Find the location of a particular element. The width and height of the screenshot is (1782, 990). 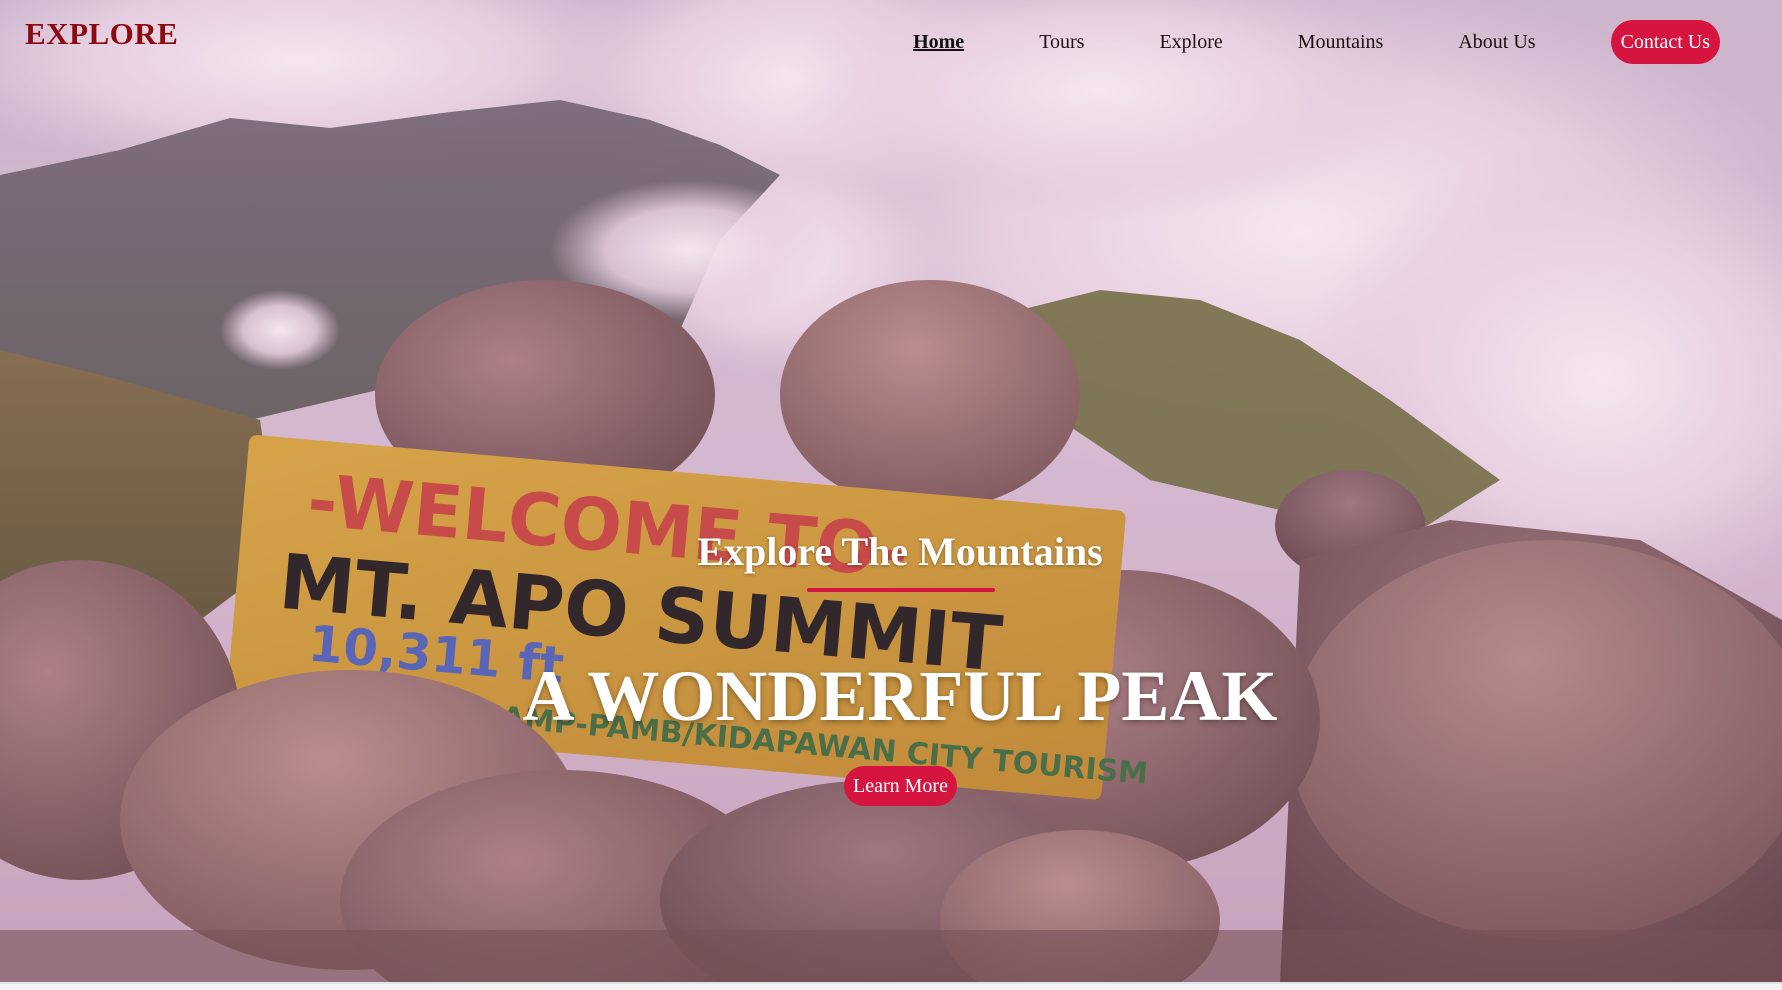

nav-item-tours: Tours is located at coordinates (1061, 42).